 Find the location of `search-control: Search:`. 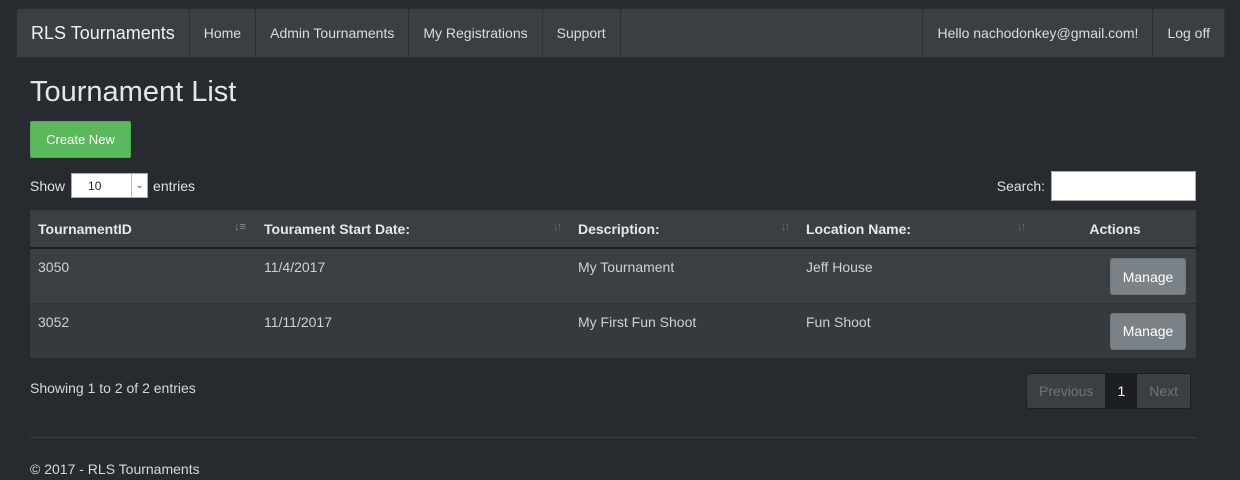

search-control: Search: is located at coordinates (1096, 186).